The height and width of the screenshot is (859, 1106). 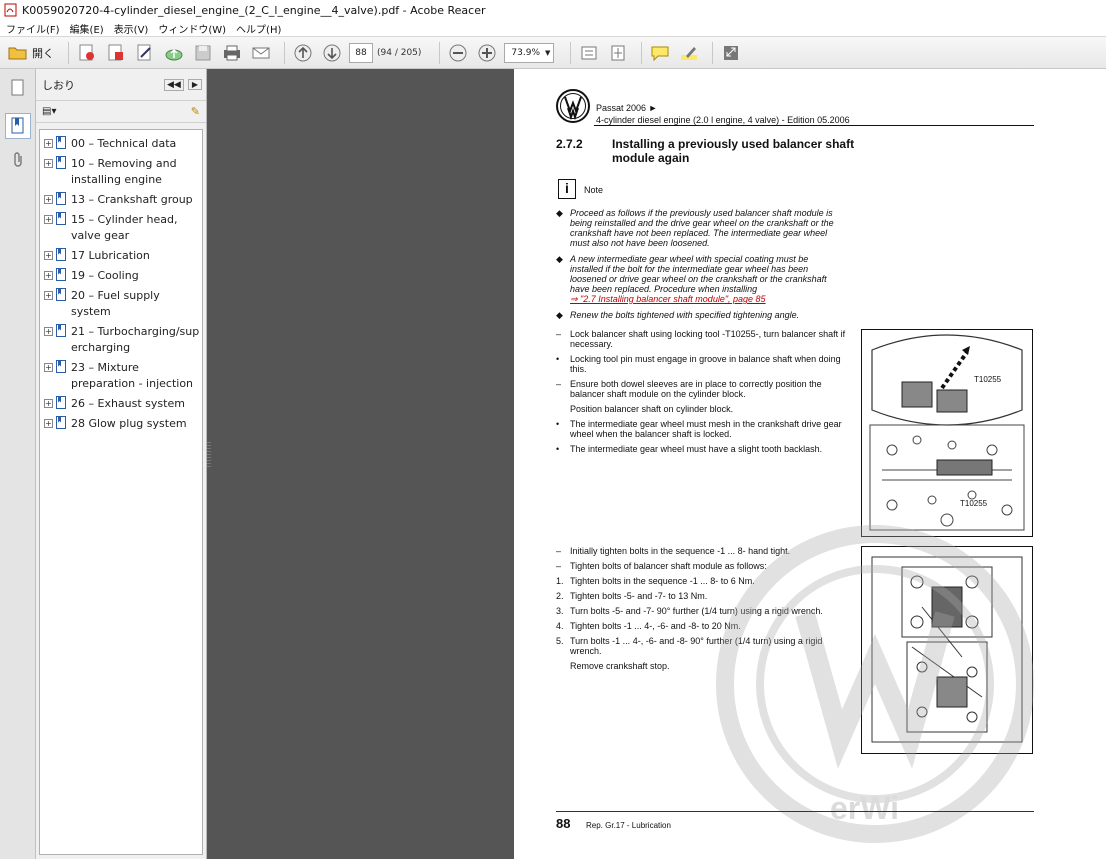 I want to click on highlight-icon, so click(x=689, y=53).